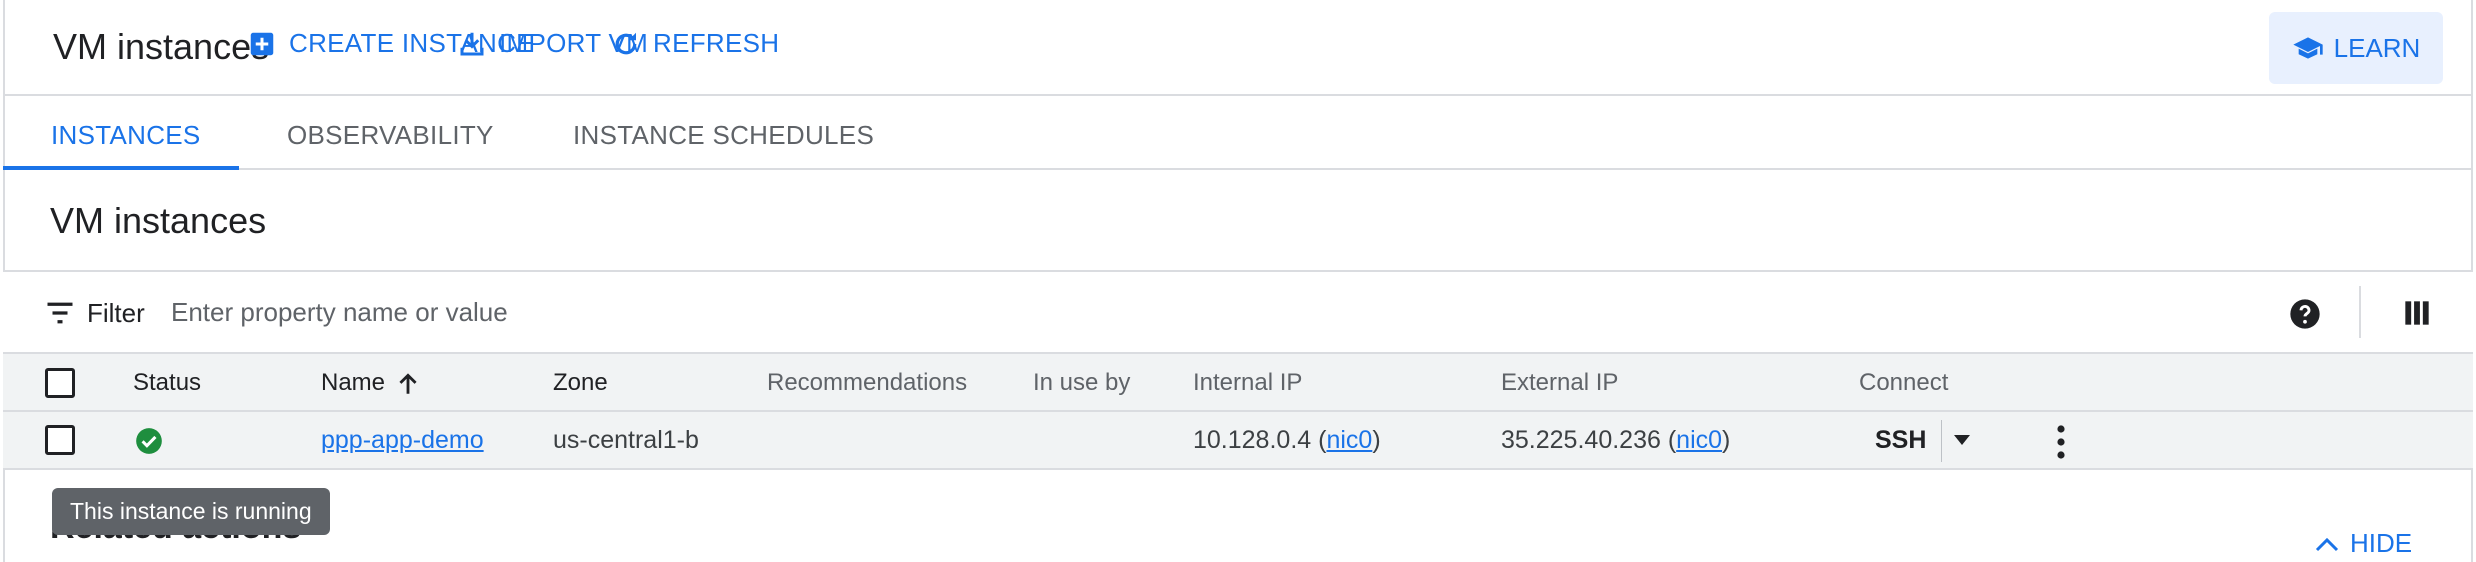 Image resolution: width=2476 pixels, height=562 pixels. I want to click on row-checkbox, so click(60, 440).